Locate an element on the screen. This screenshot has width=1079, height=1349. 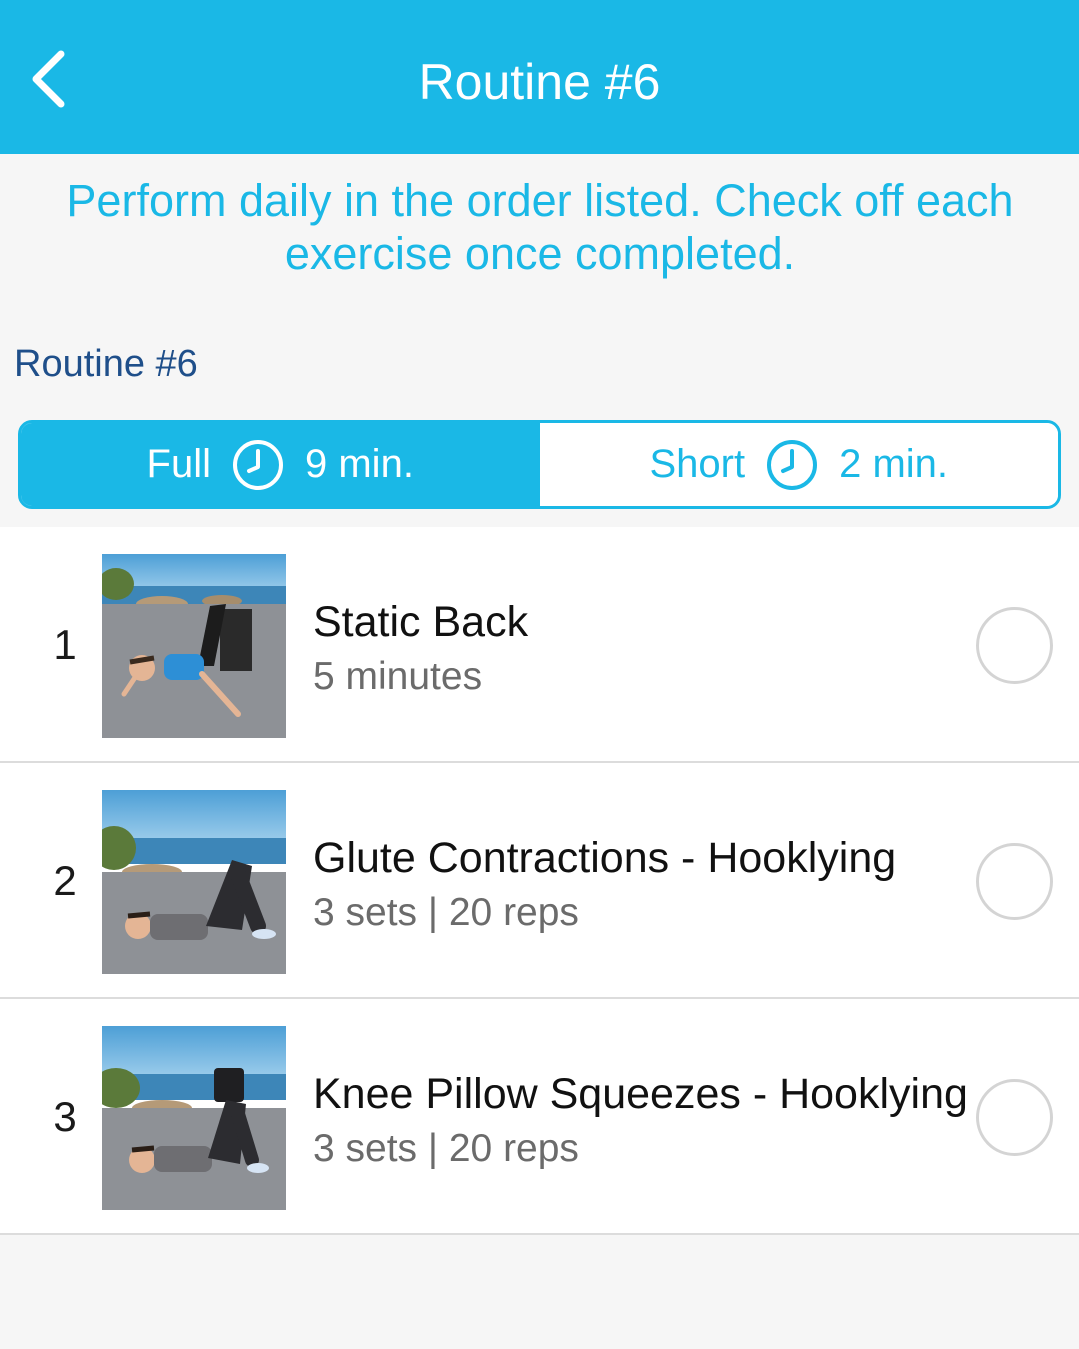
full-label: Full is located at coordinates (178, 464).